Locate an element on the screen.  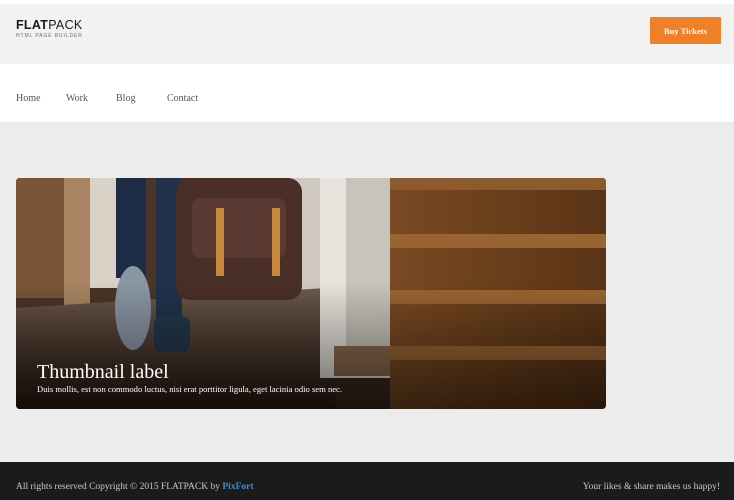
logo-subtitle: HTML PAGE BUILDER is located at coordinates (49, 36).